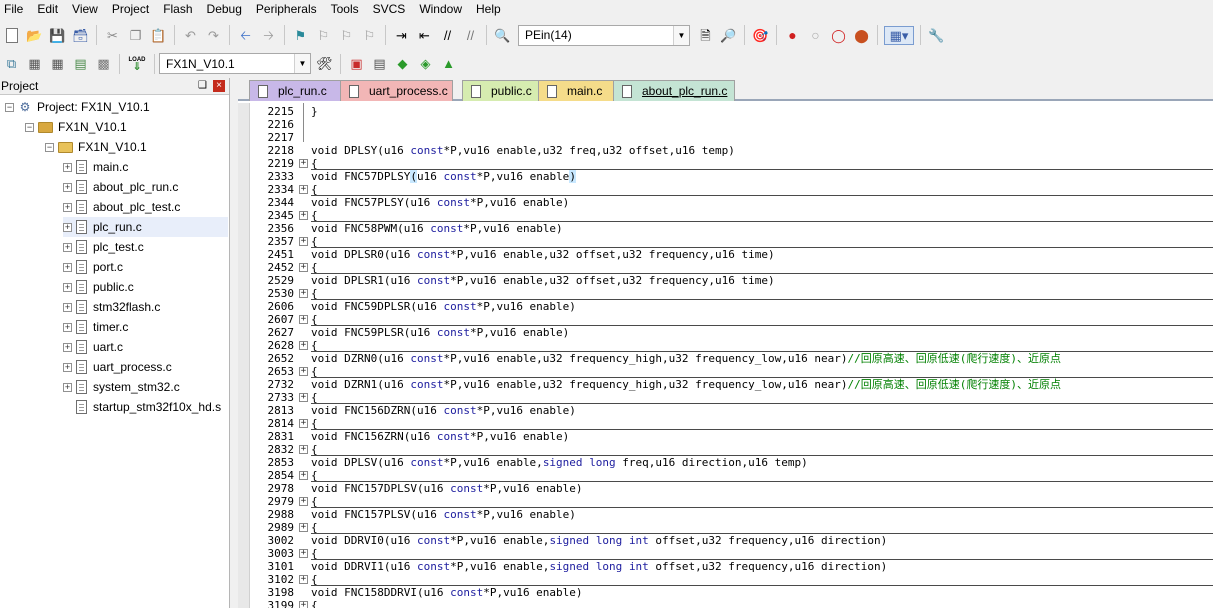 The image size is (1213, 608). I want to click on bookmark-toggle-icon: ⚑, so click(300, 35).